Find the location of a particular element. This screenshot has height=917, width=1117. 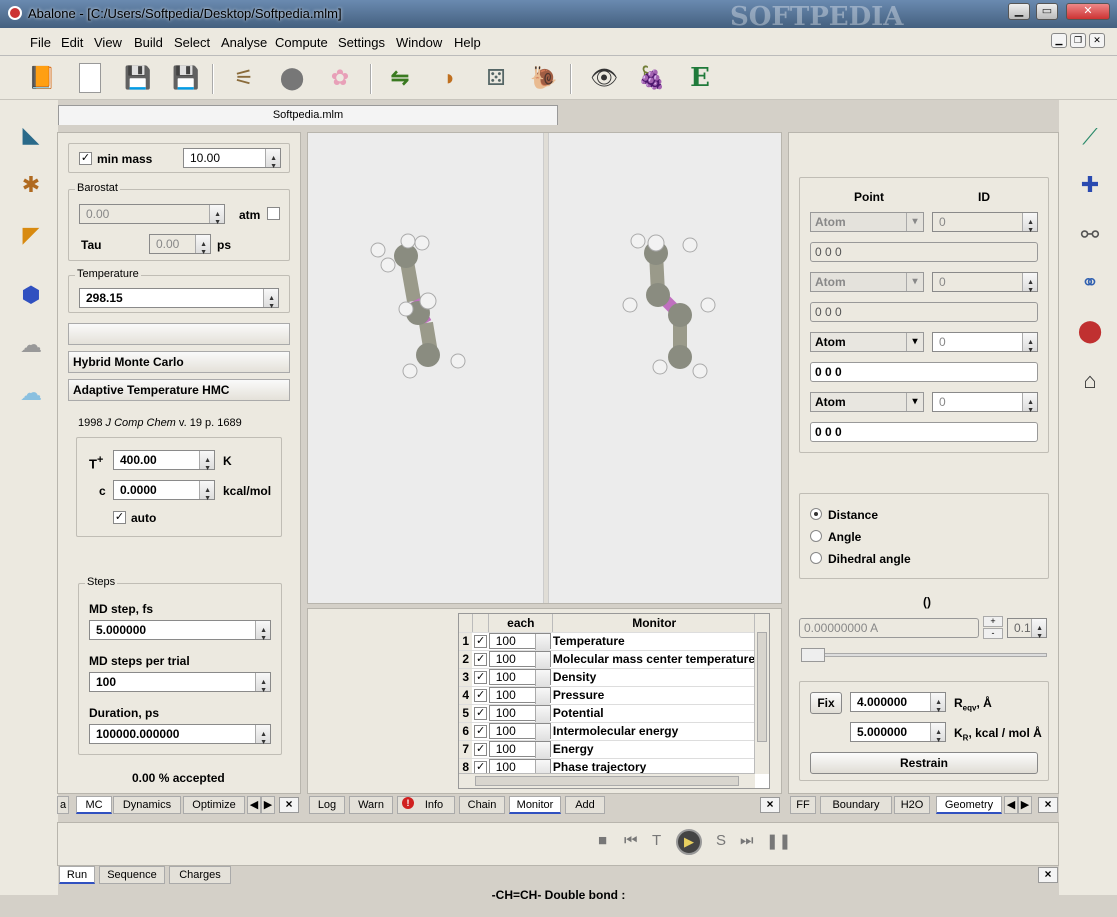

point4-coords: 0 0 0 is located at coordinates (924, 432).